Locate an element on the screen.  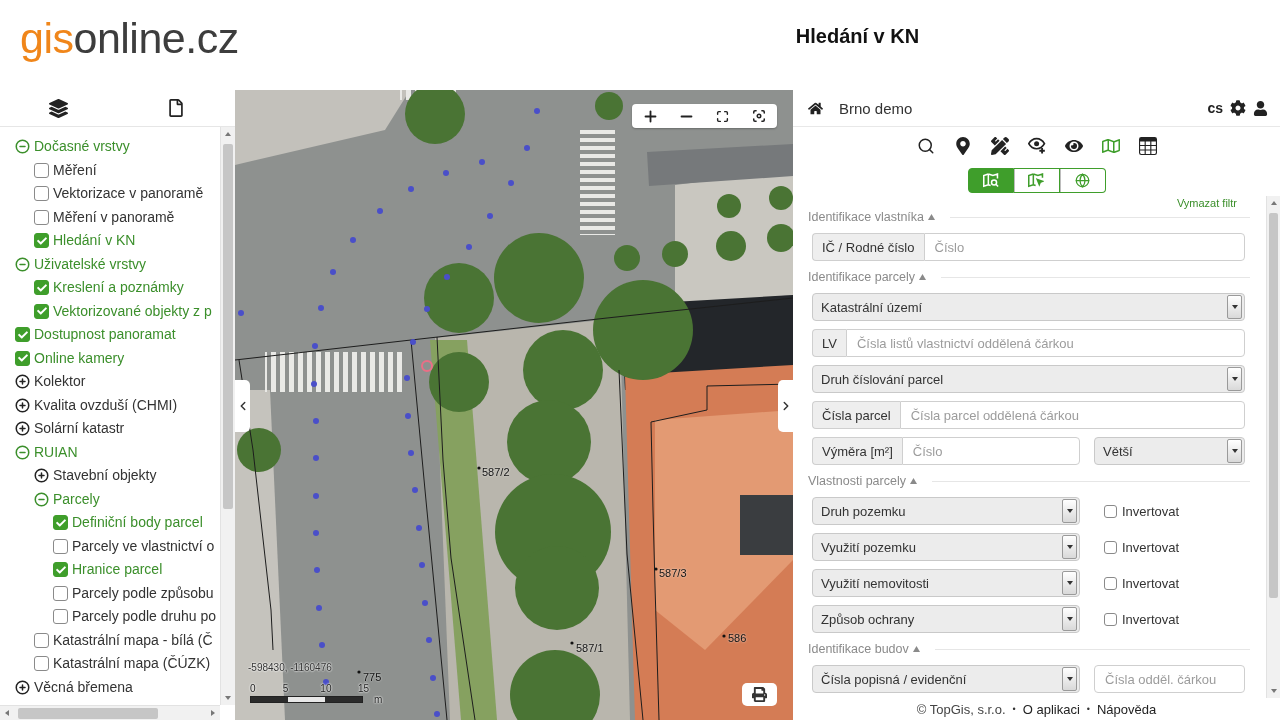
dropdown-select: Katastrální území is located at coordinates (1028, 307).